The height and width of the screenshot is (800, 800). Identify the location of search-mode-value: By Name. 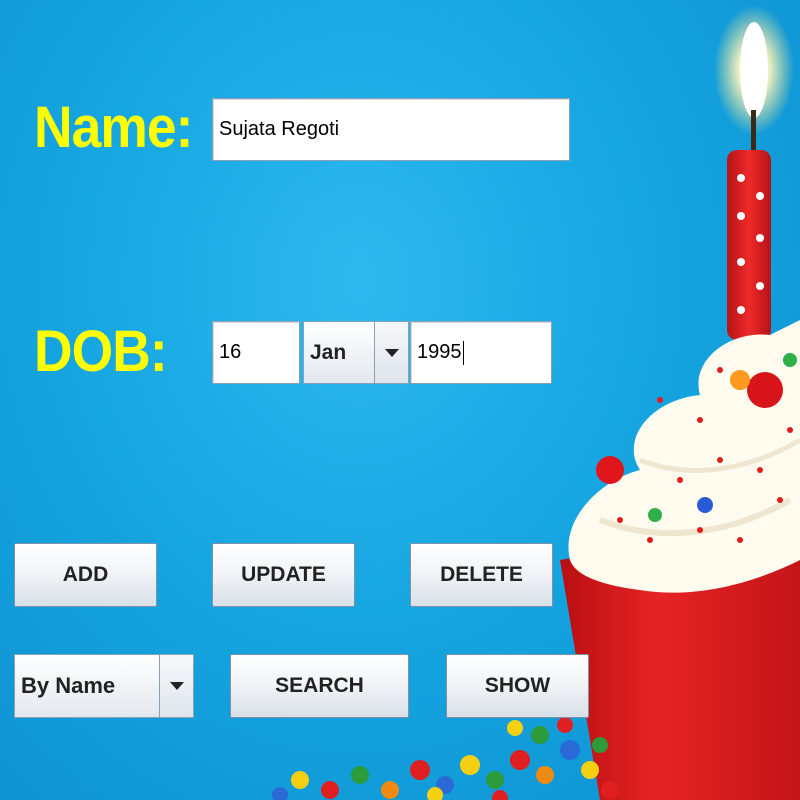
(68, 685).